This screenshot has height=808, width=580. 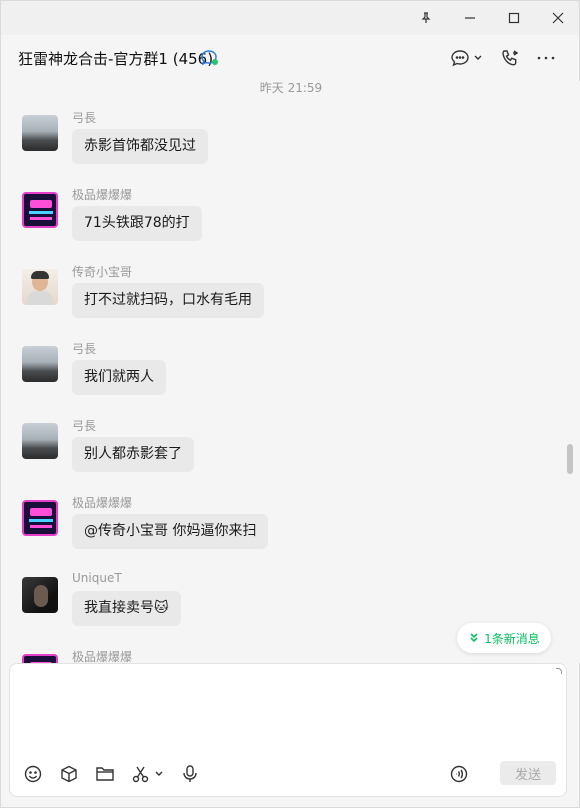 I want to click on double-chevron-down-icon, so click(x=474, y=638).